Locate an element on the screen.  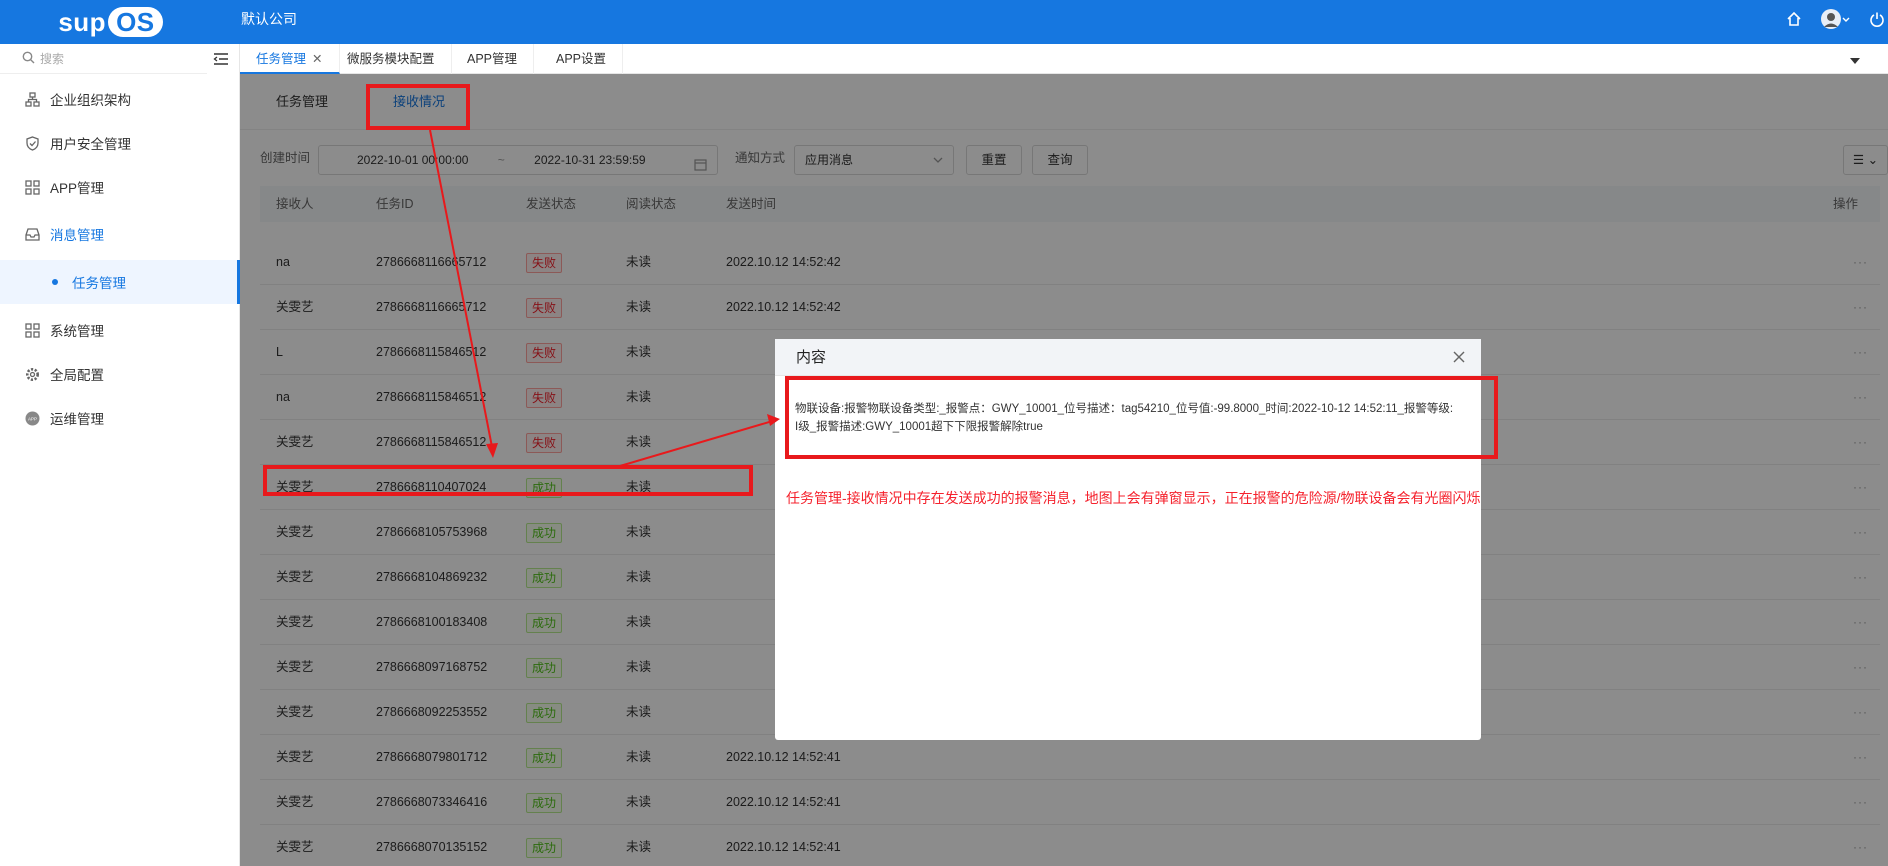
svg-text: APP is located at coordinates (31, 418).